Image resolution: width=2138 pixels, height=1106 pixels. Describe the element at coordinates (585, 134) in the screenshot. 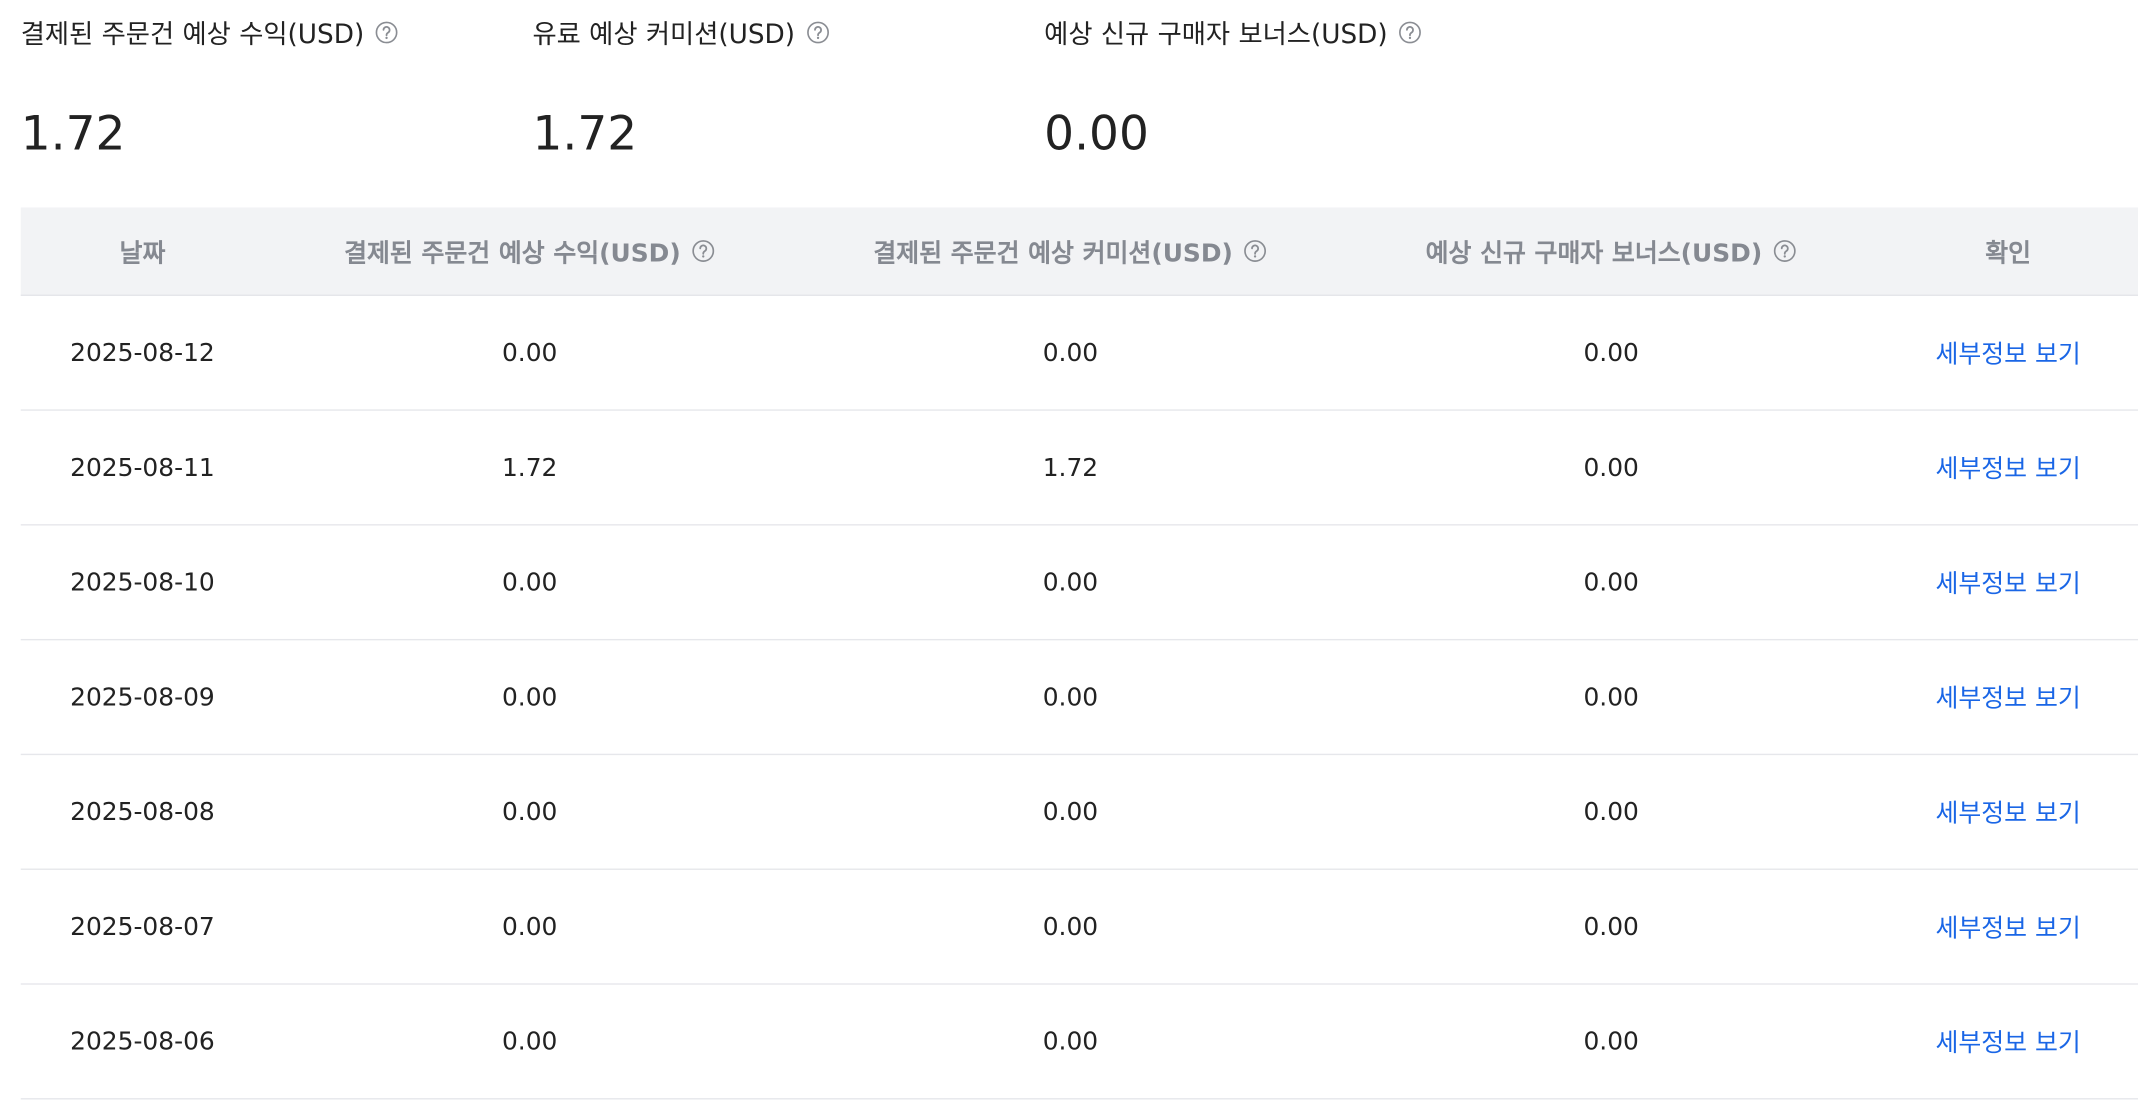

I see `summary-paid-commission-value: 1.72` at that location.